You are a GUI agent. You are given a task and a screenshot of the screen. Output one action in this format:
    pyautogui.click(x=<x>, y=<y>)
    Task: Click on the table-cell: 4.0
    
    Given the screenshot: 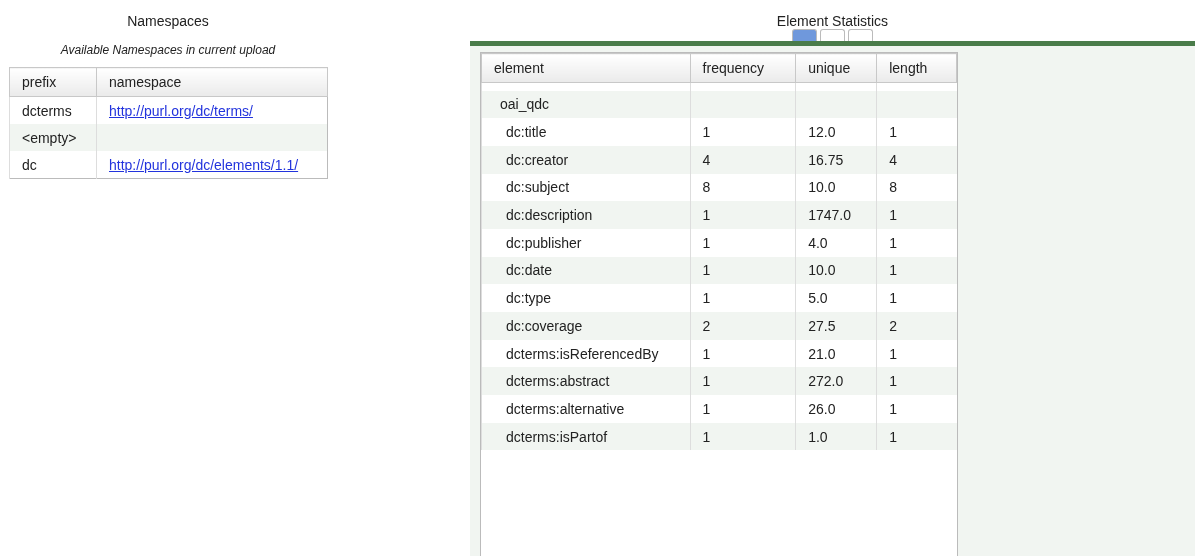 What is the action you would take?
    pyautogui.click(x=836, y=242)
    